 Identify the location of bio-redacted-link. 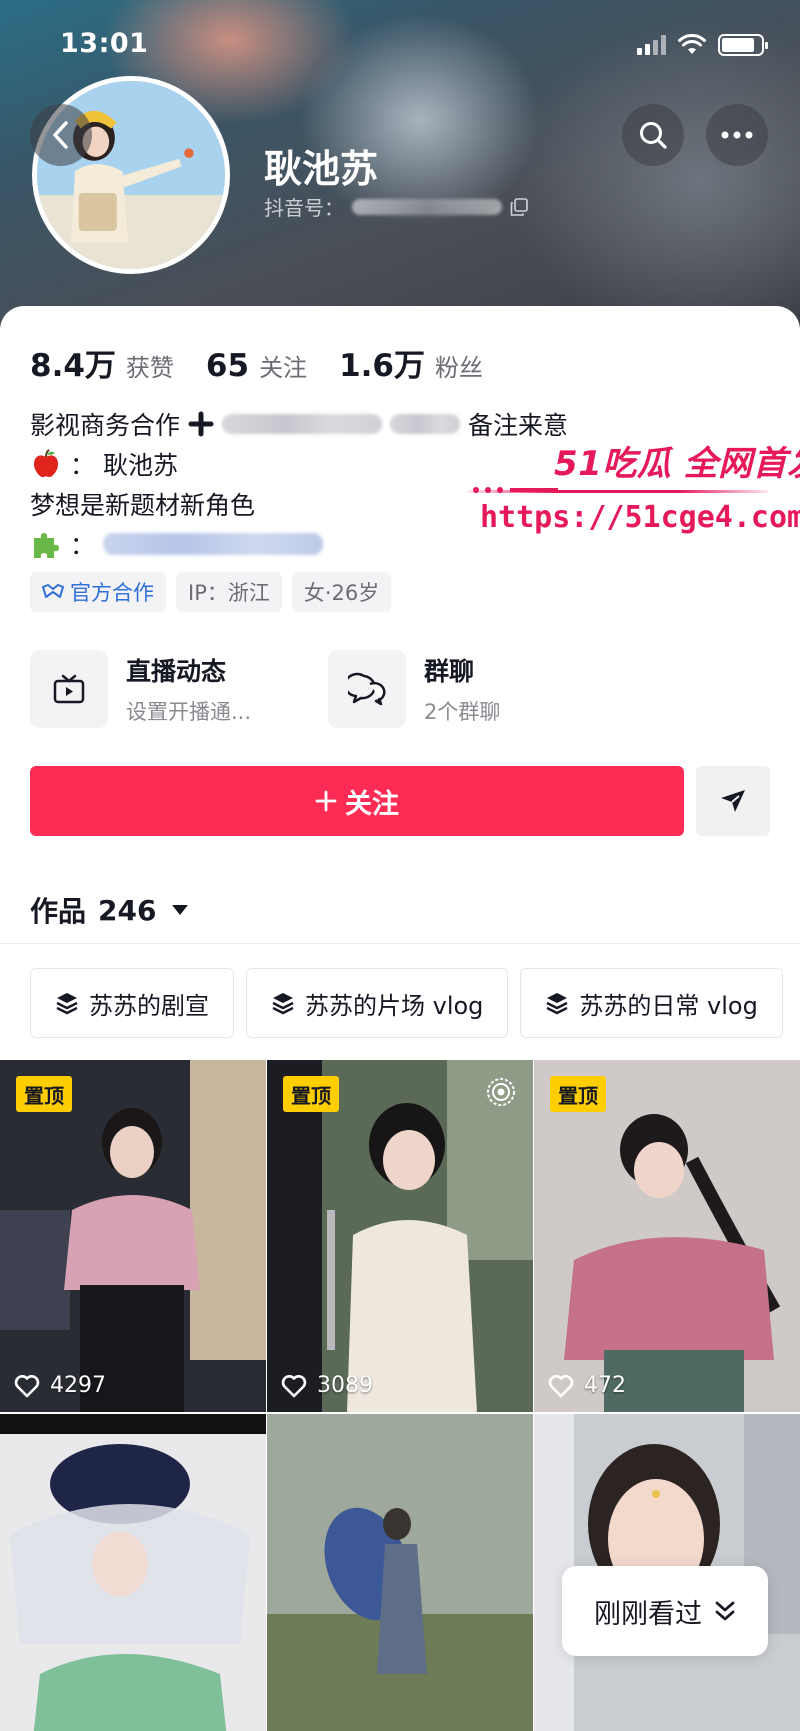
(213, 544).